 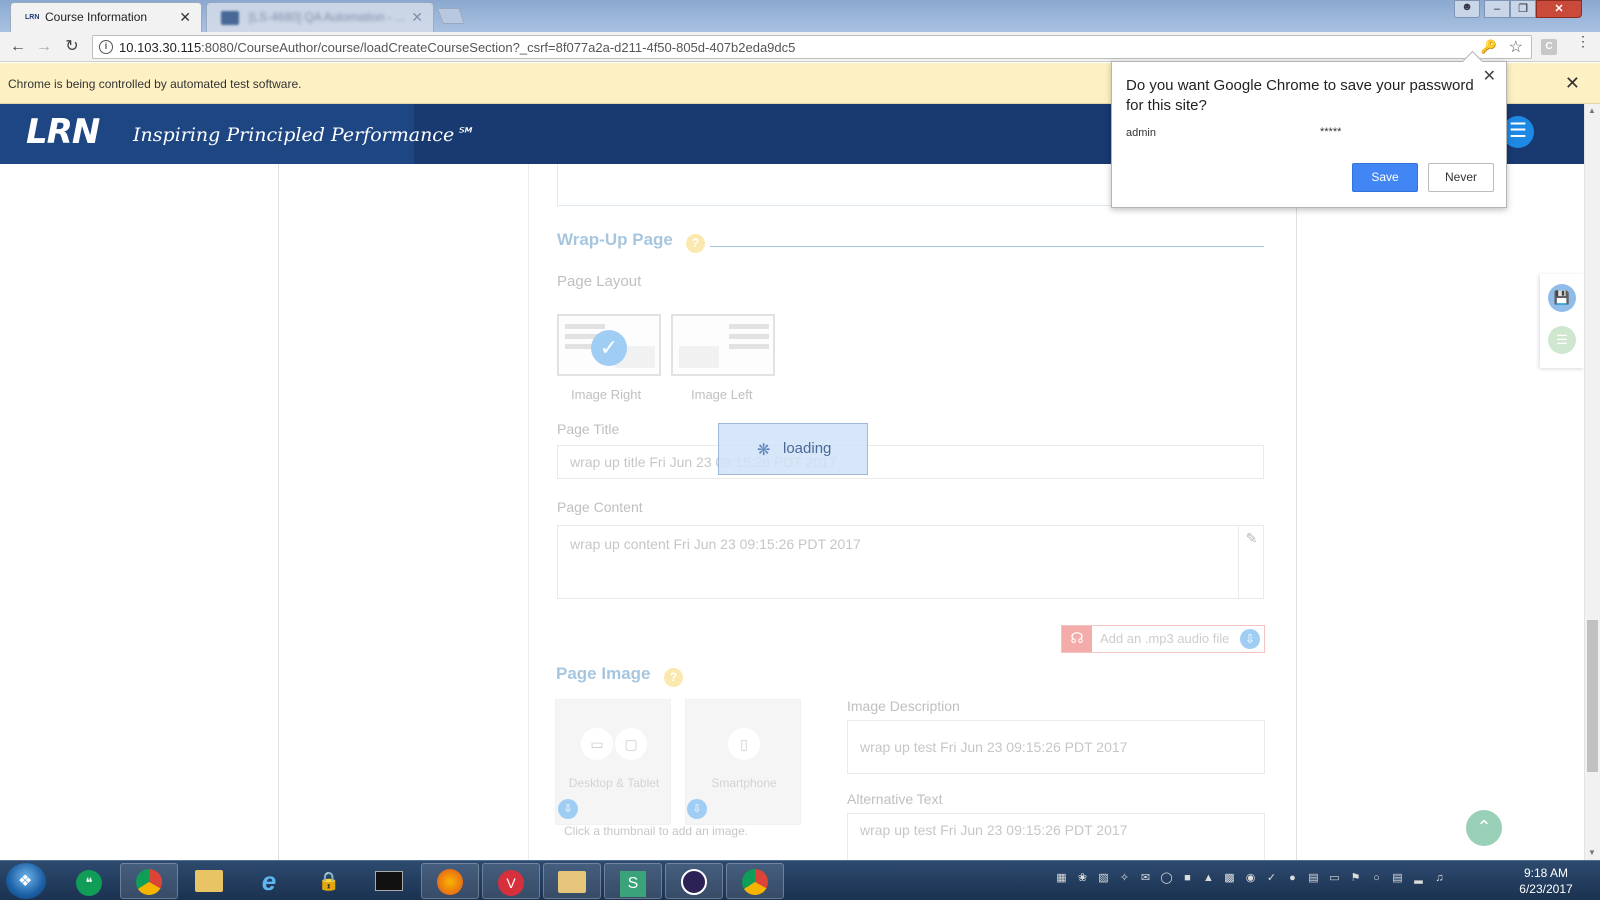 What do you see at coordinates (1489, 47) in the screenshot?
I see `password-key-icon: 🔑` at bounding box center [1489, 47].